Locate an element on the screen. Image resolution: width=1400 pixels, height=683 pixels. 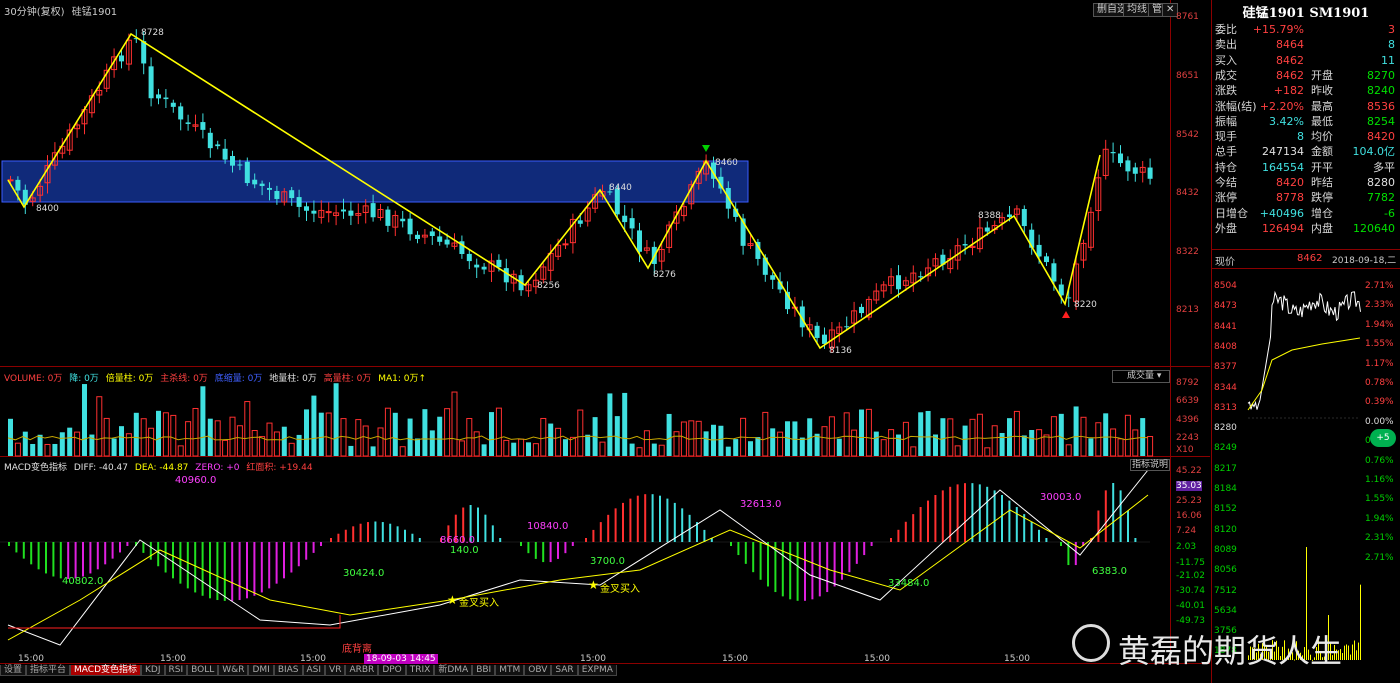
volume-value: VOLUME: 0万 is located at coordinates (33, 379).